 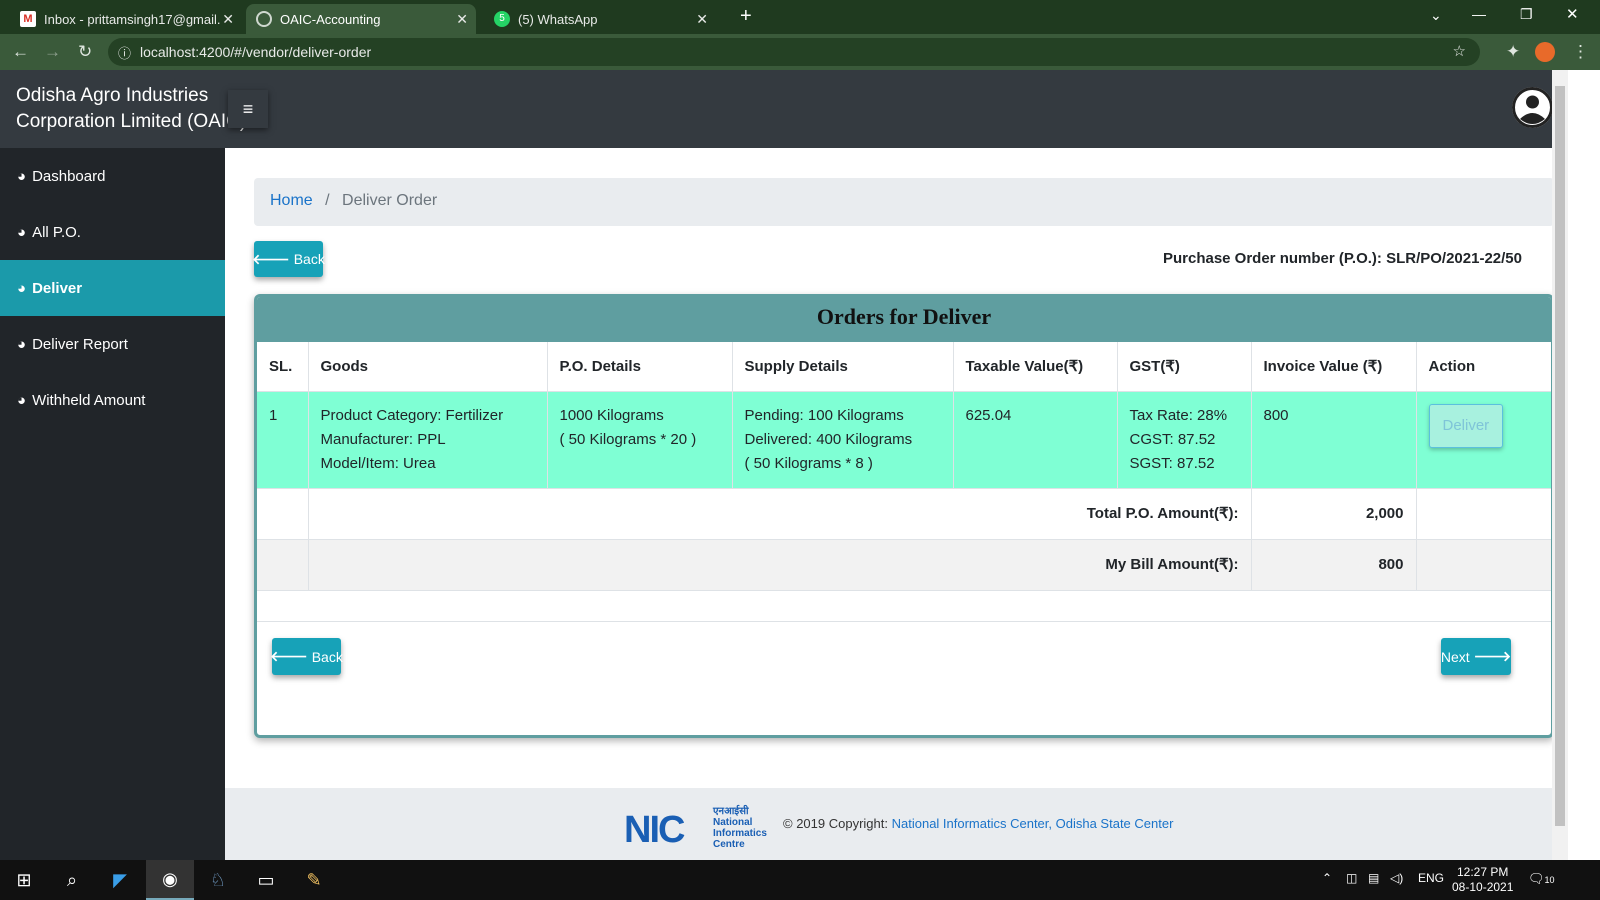 I want to click on forward-arrow-icon: →, so click(x=52, y=52).